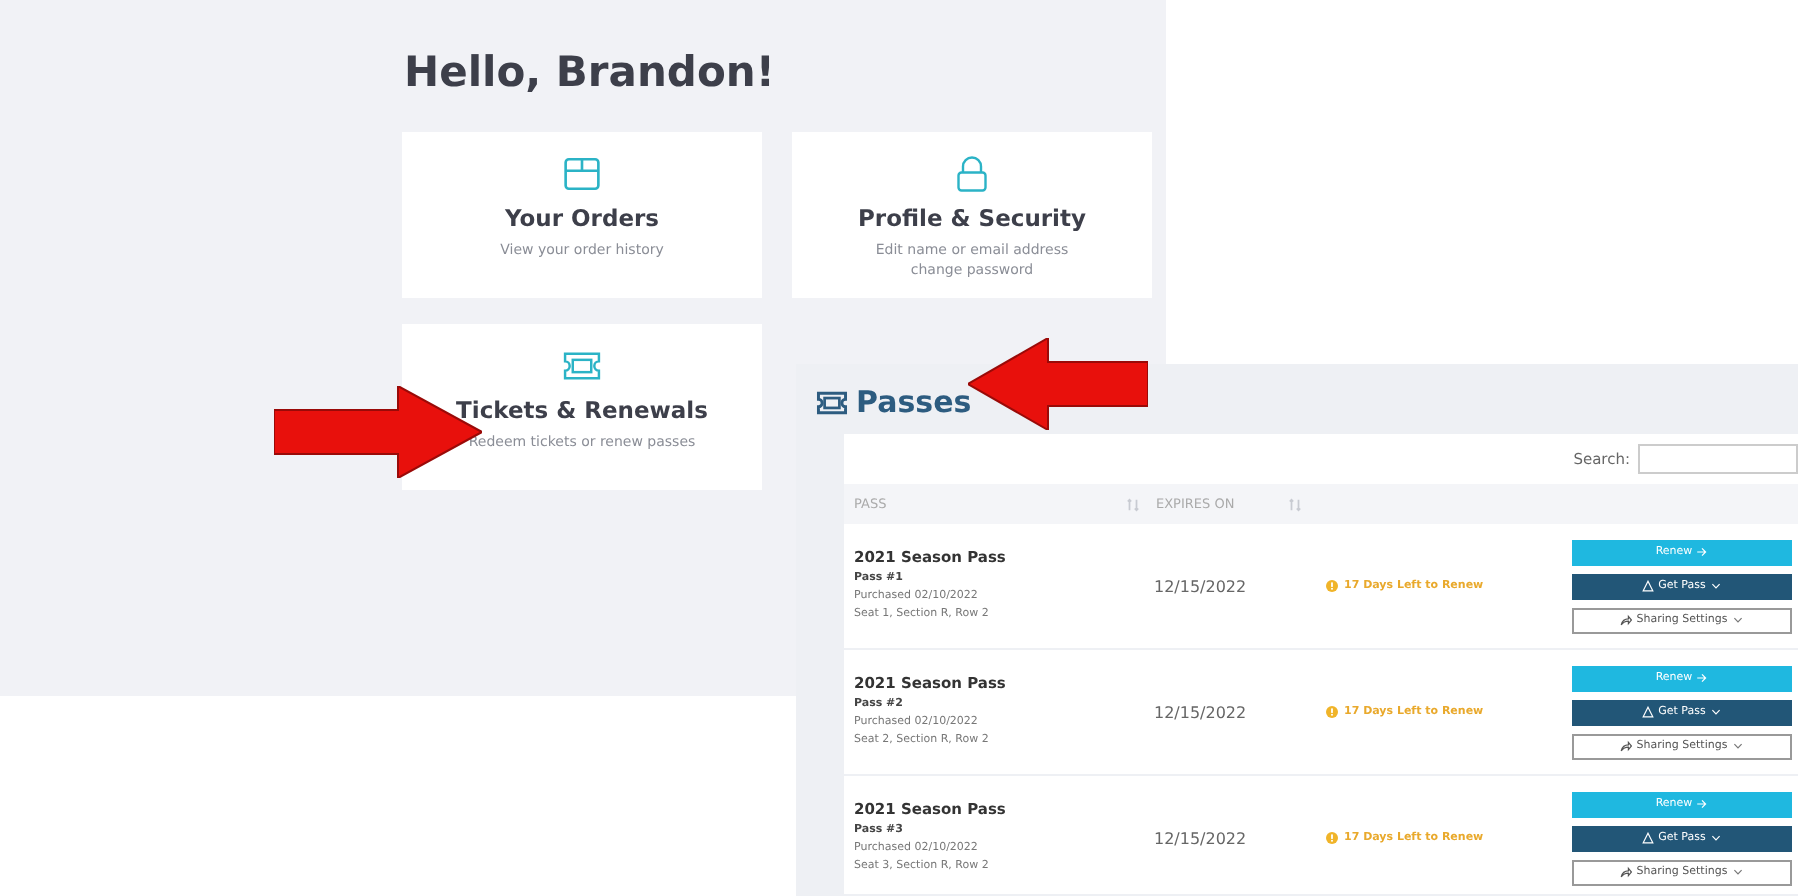 This screenshot has width=1798, height=896. I want to click on search-field, so click(1718, 459).